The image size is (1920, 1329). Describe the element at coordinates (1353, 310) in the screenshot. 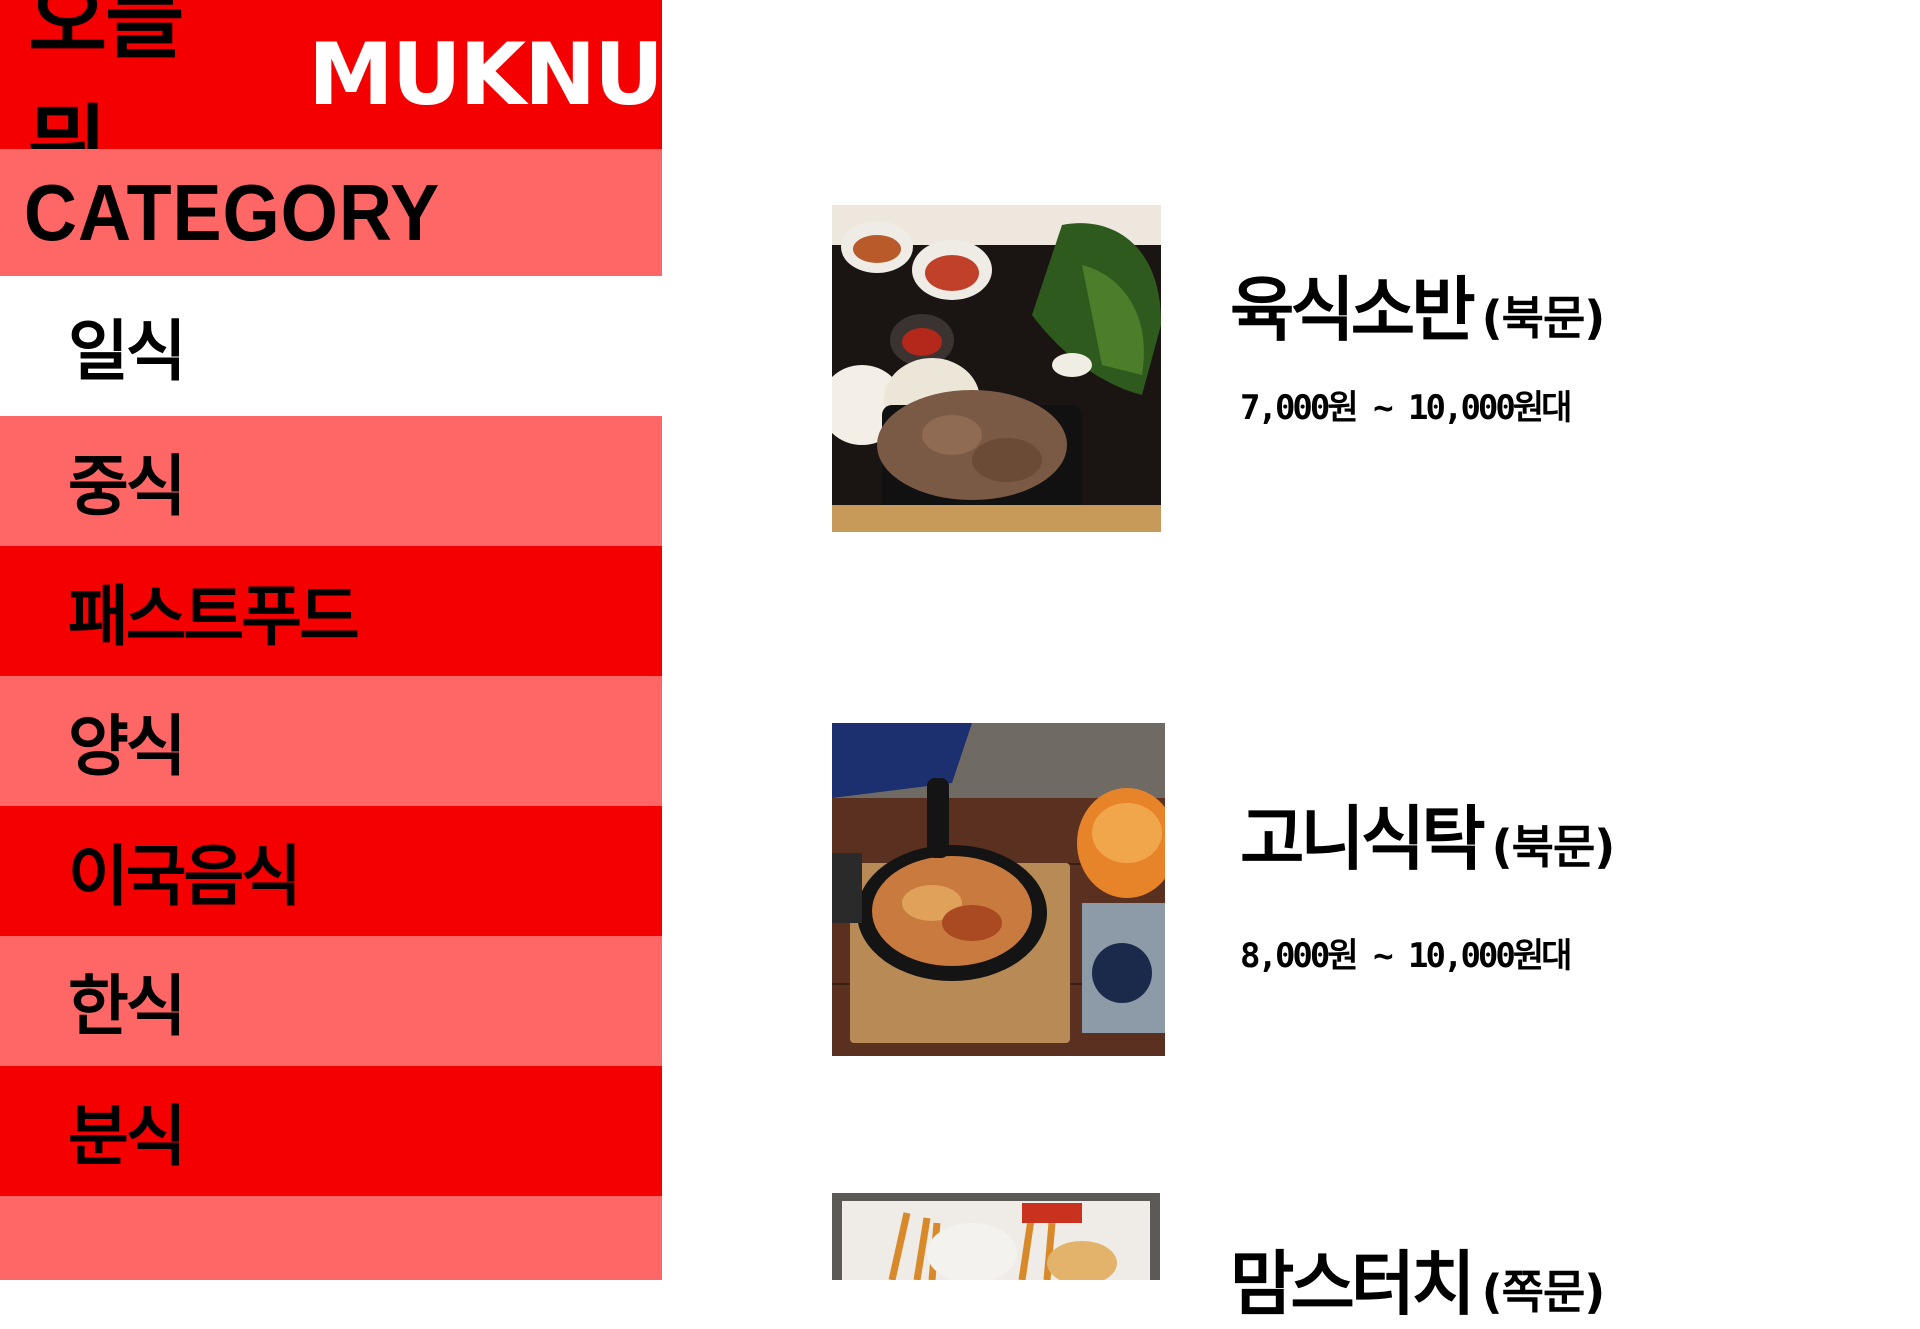

I see `restaurant-name-text: 육식소반` at that location.